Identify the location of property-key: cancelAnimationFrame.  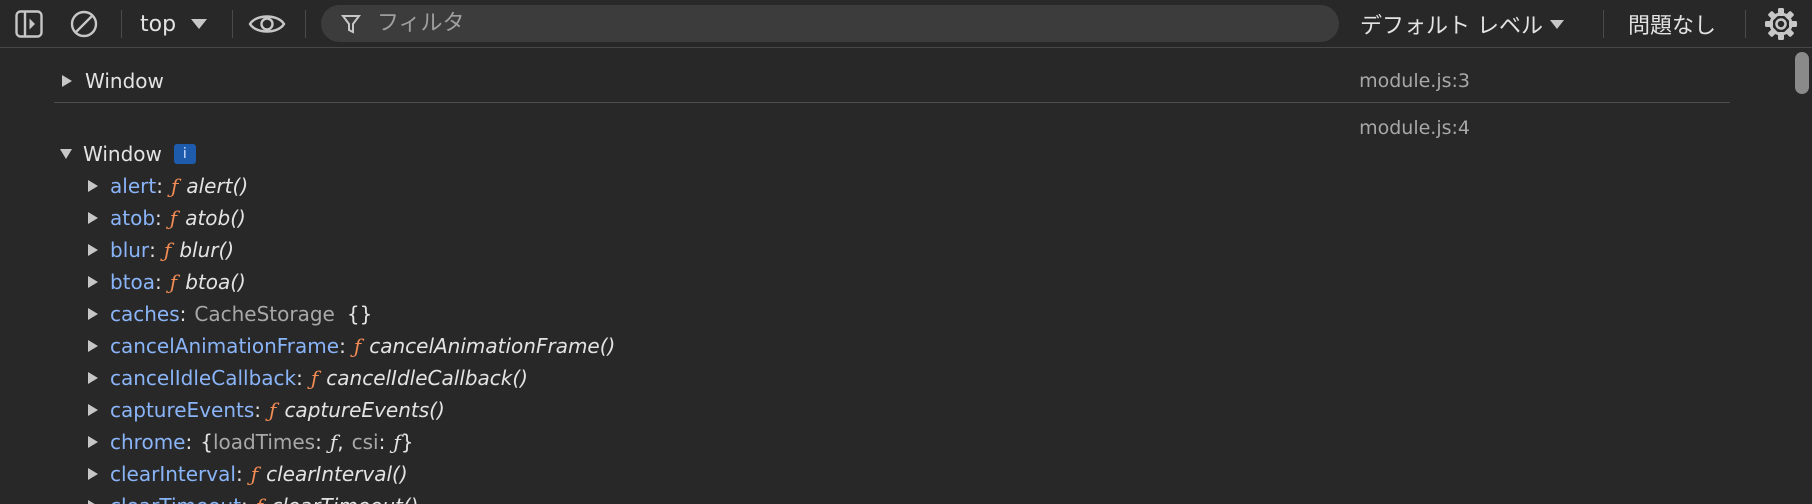
(225, 346).